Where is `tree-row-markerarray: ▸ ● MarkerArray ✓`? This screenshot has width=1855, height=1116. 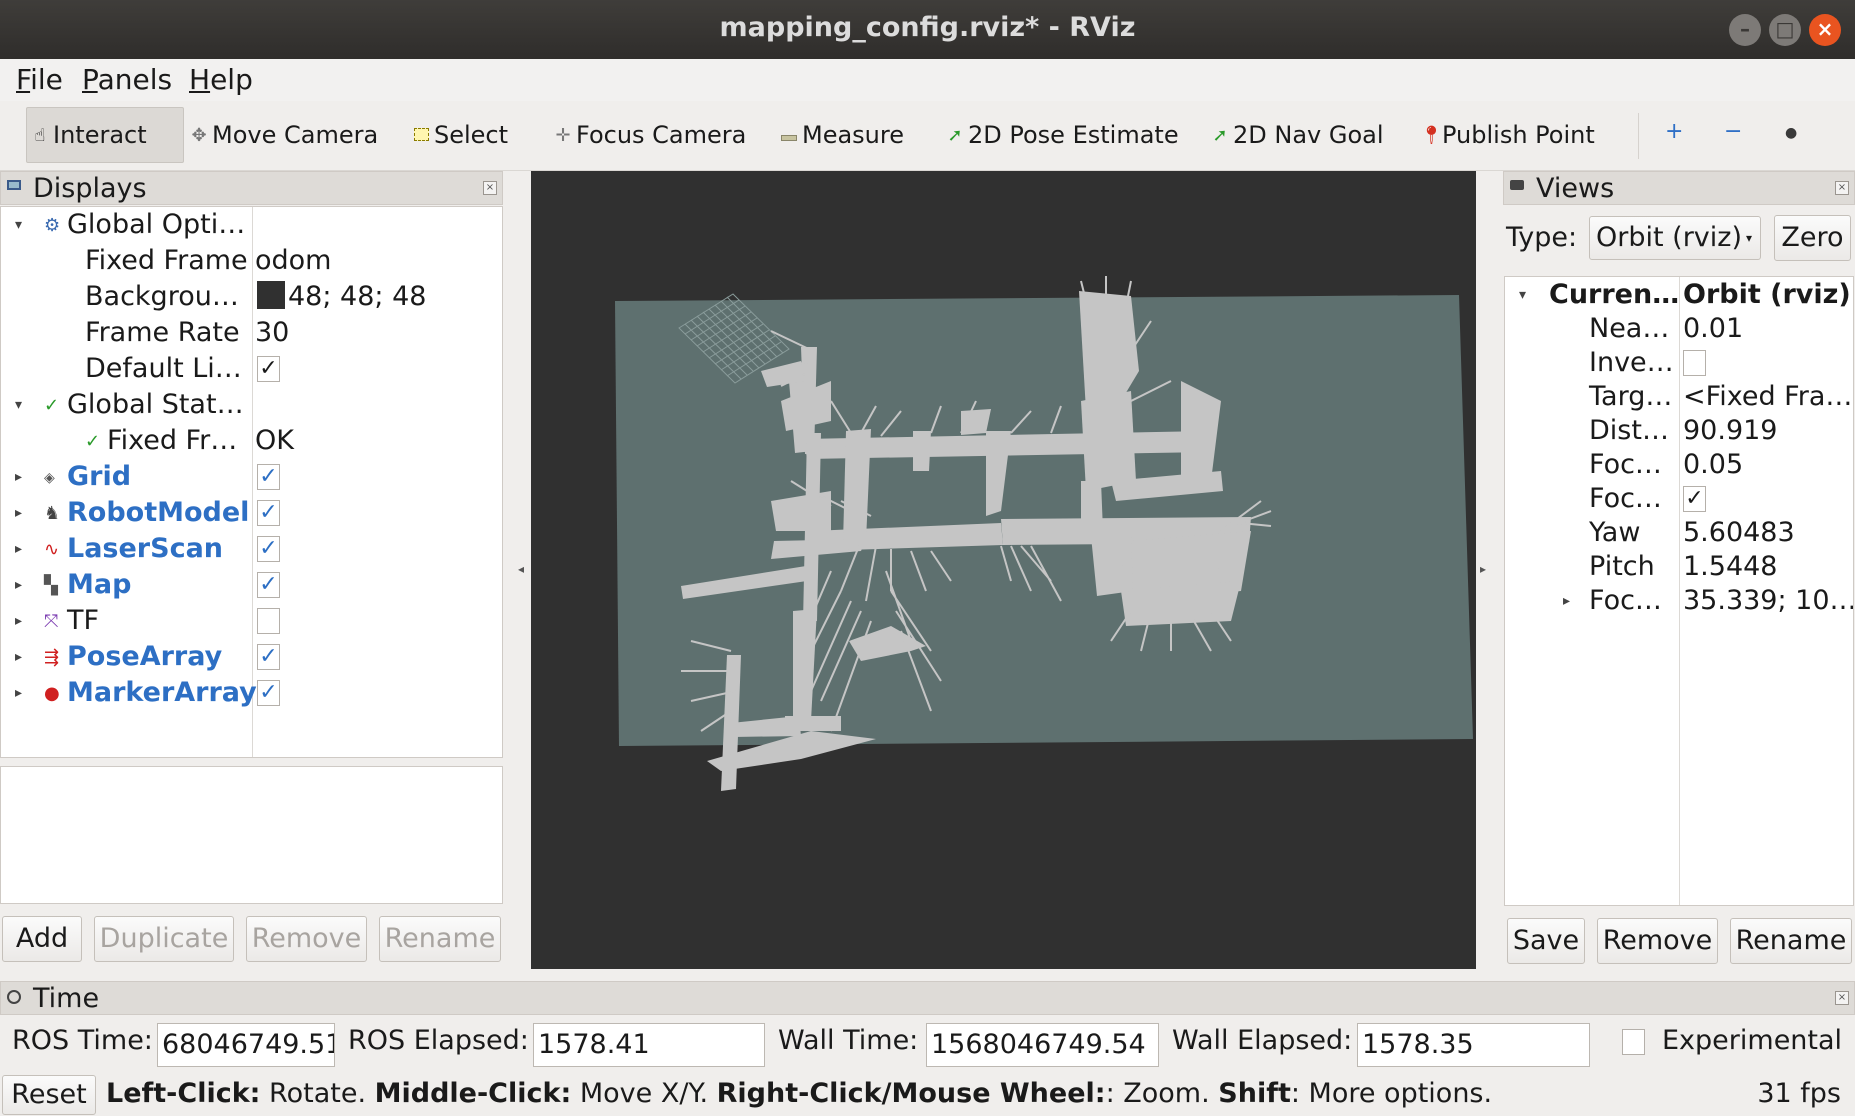 tree-row-markerarray: ▸ ● MarkerArray ✓ is located at coordinates (251, 695).